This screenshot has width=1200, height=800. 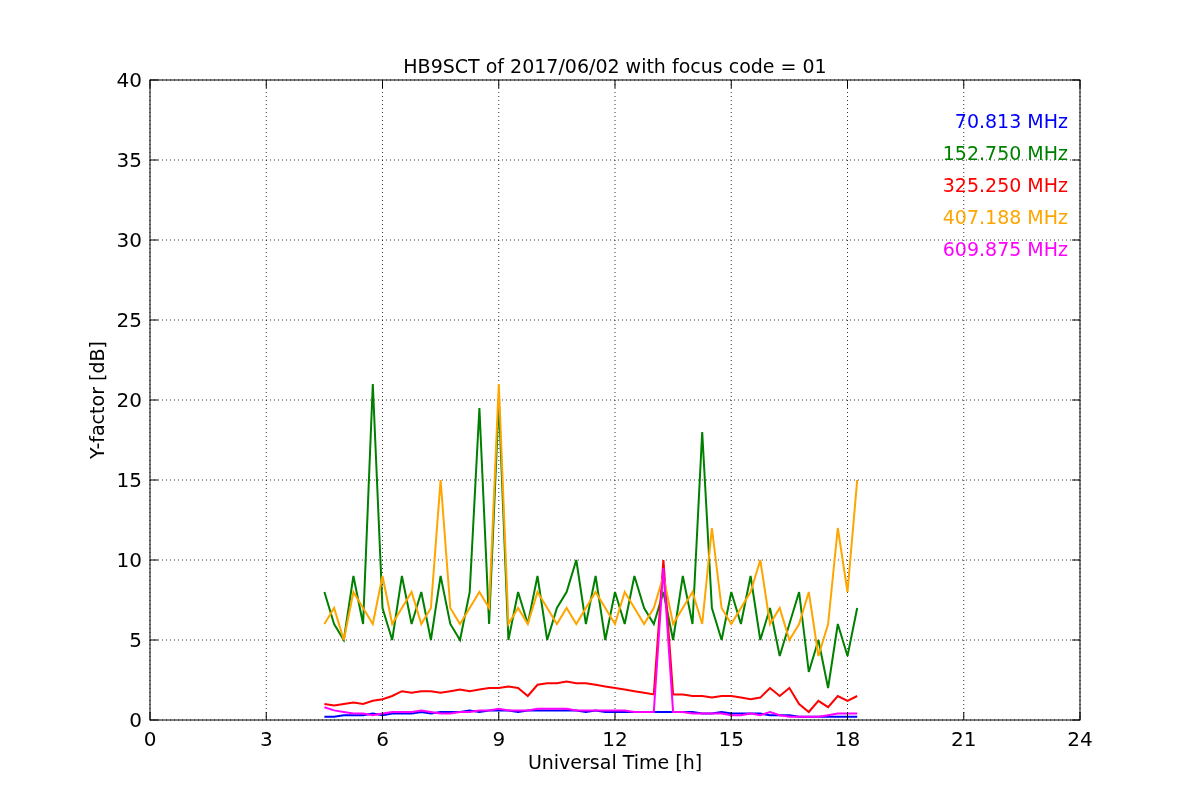 I want to click on x-tick-label: 18, so click(x=847, y=739).